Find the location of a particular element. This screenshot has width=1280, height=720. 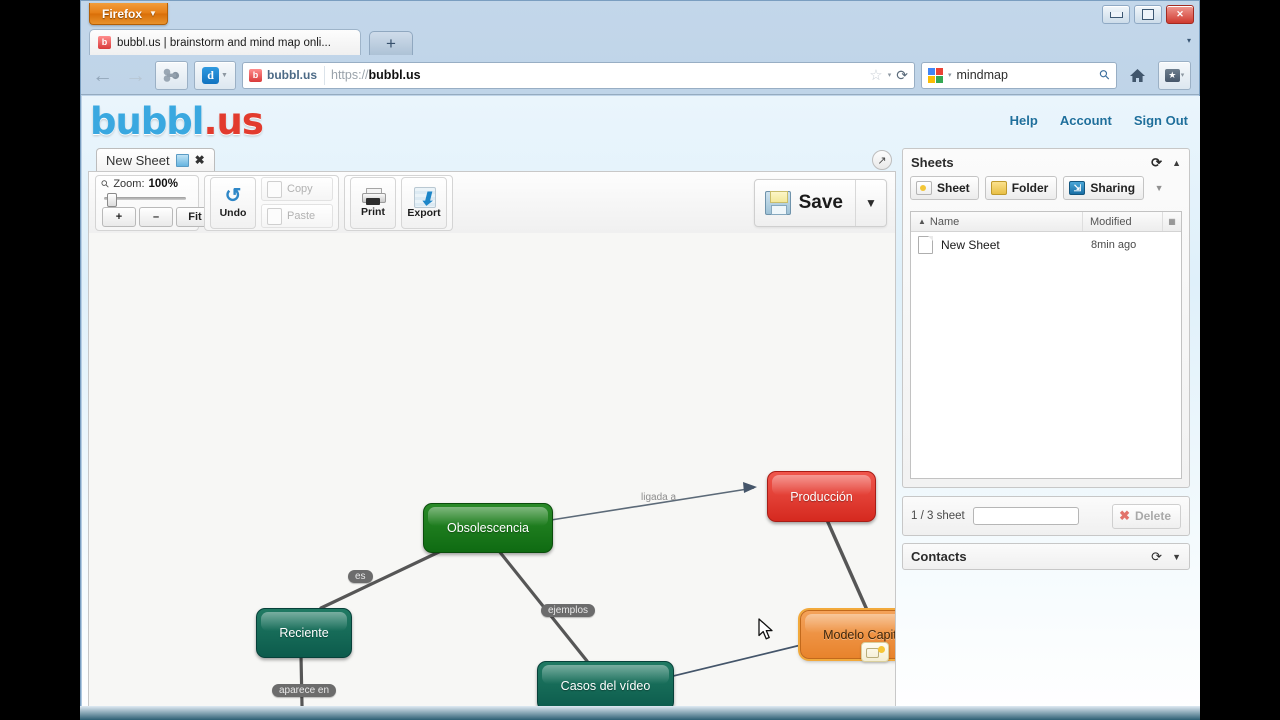

column-header-modified: Modified is located at coordinates (1123, 221).